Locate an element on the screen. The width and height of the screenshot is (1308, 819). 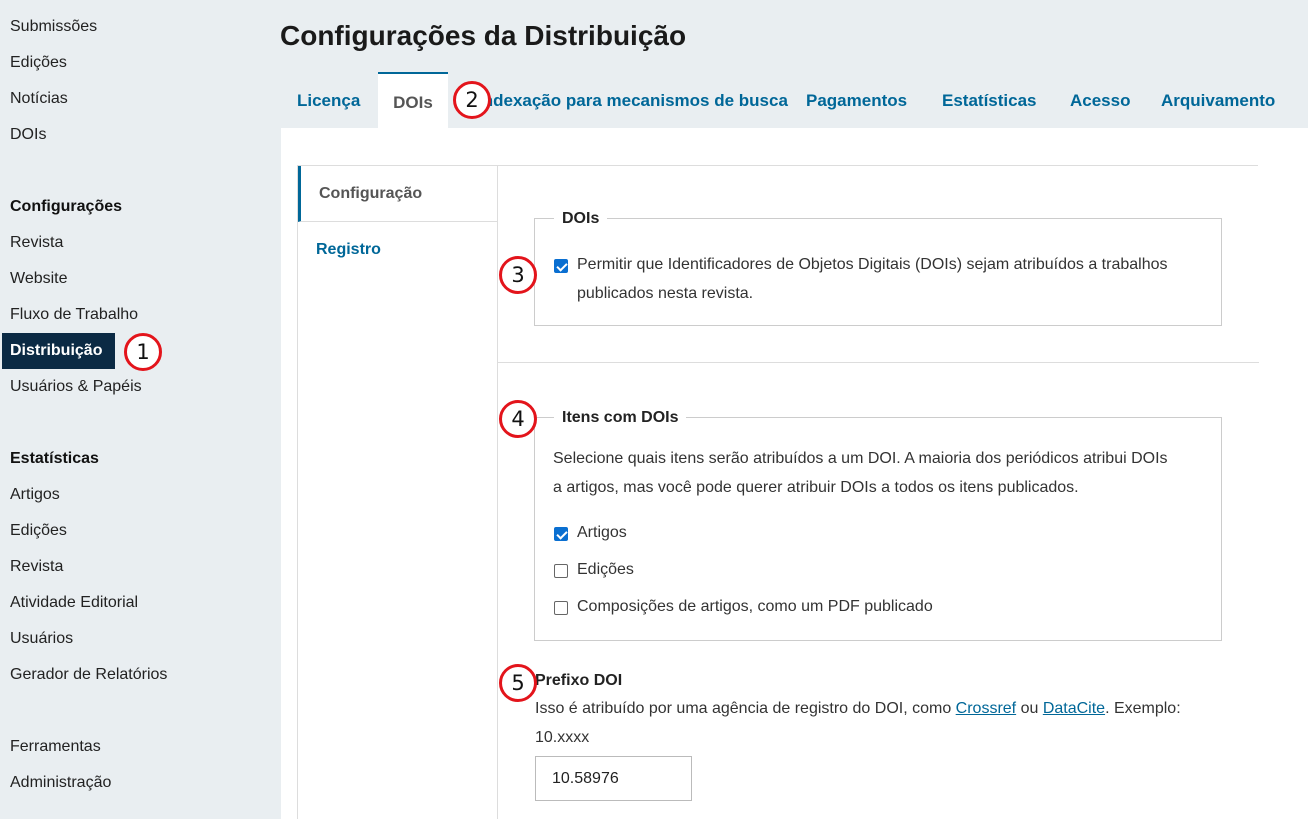
sidebar-item-stats-articles: Artigos is located at coordinates (35, 495).